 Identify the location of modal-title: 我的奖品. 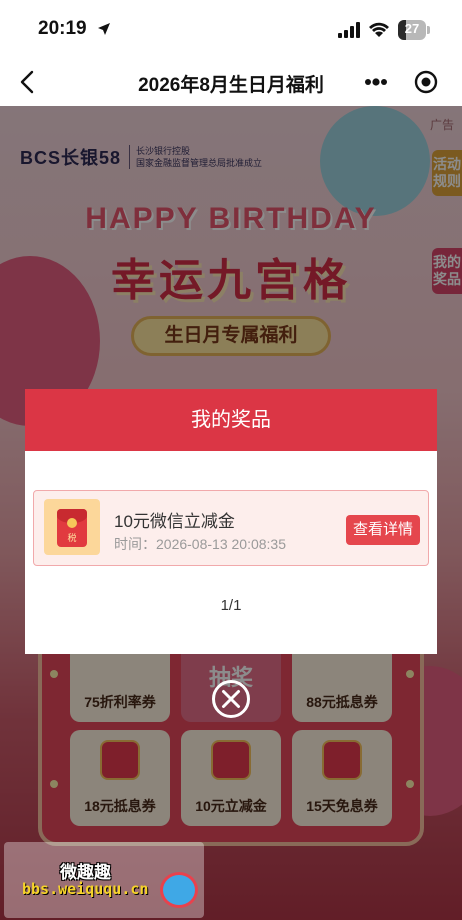
(231, 420).